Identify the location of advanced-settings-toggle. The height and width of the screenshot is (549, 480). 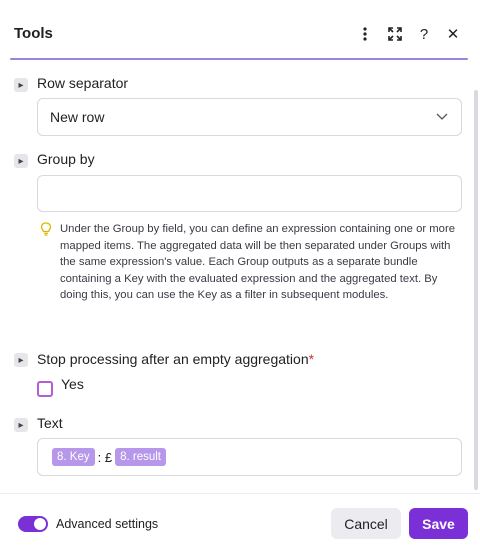
(33, 524).